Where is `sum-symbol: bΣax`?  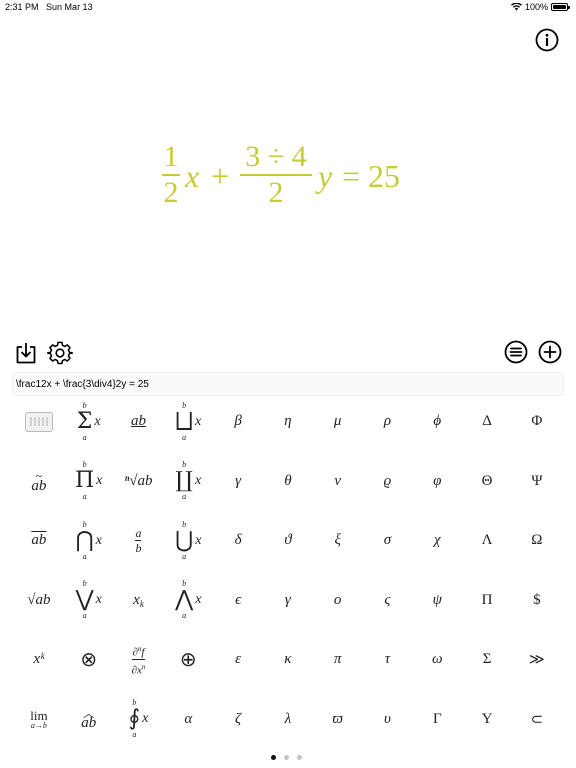
sum-symbol: bΣax is located at coordinates (88, 421).